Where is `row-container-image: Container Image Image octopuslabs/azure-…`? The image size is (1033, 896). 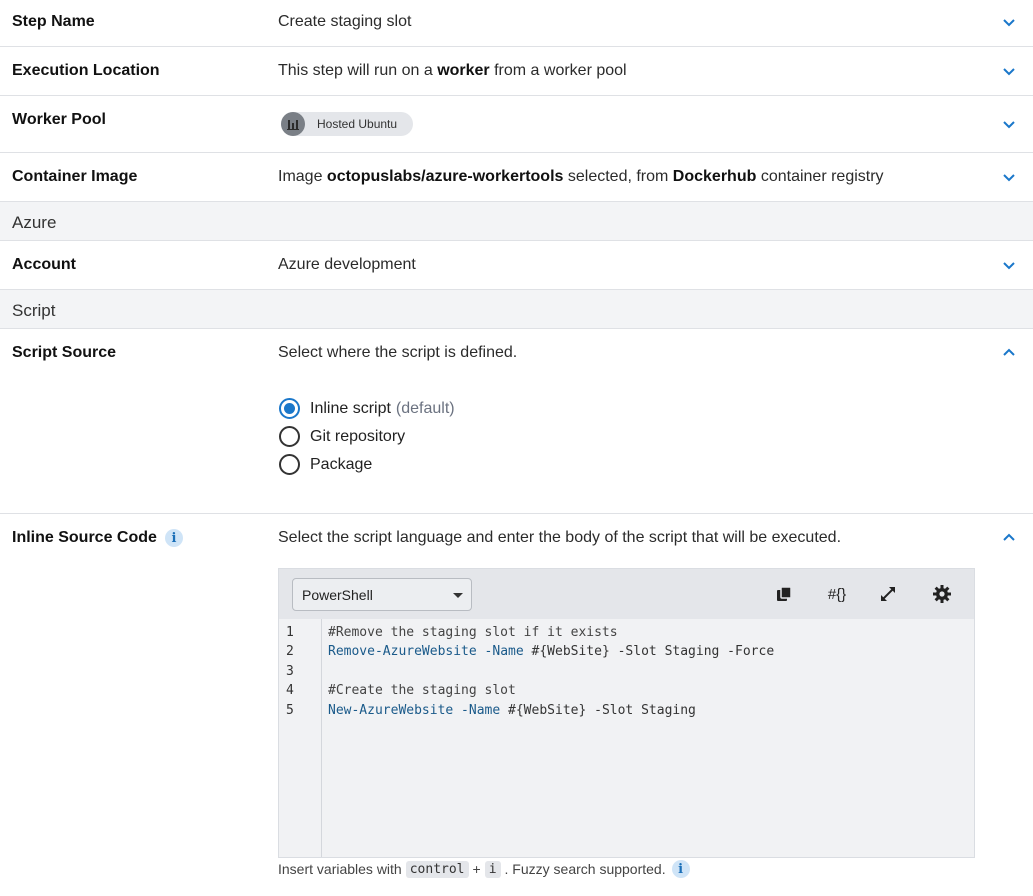 row-container-image: Container Image Image octopuslabs/azure-… is located at coordinates (516, 177).